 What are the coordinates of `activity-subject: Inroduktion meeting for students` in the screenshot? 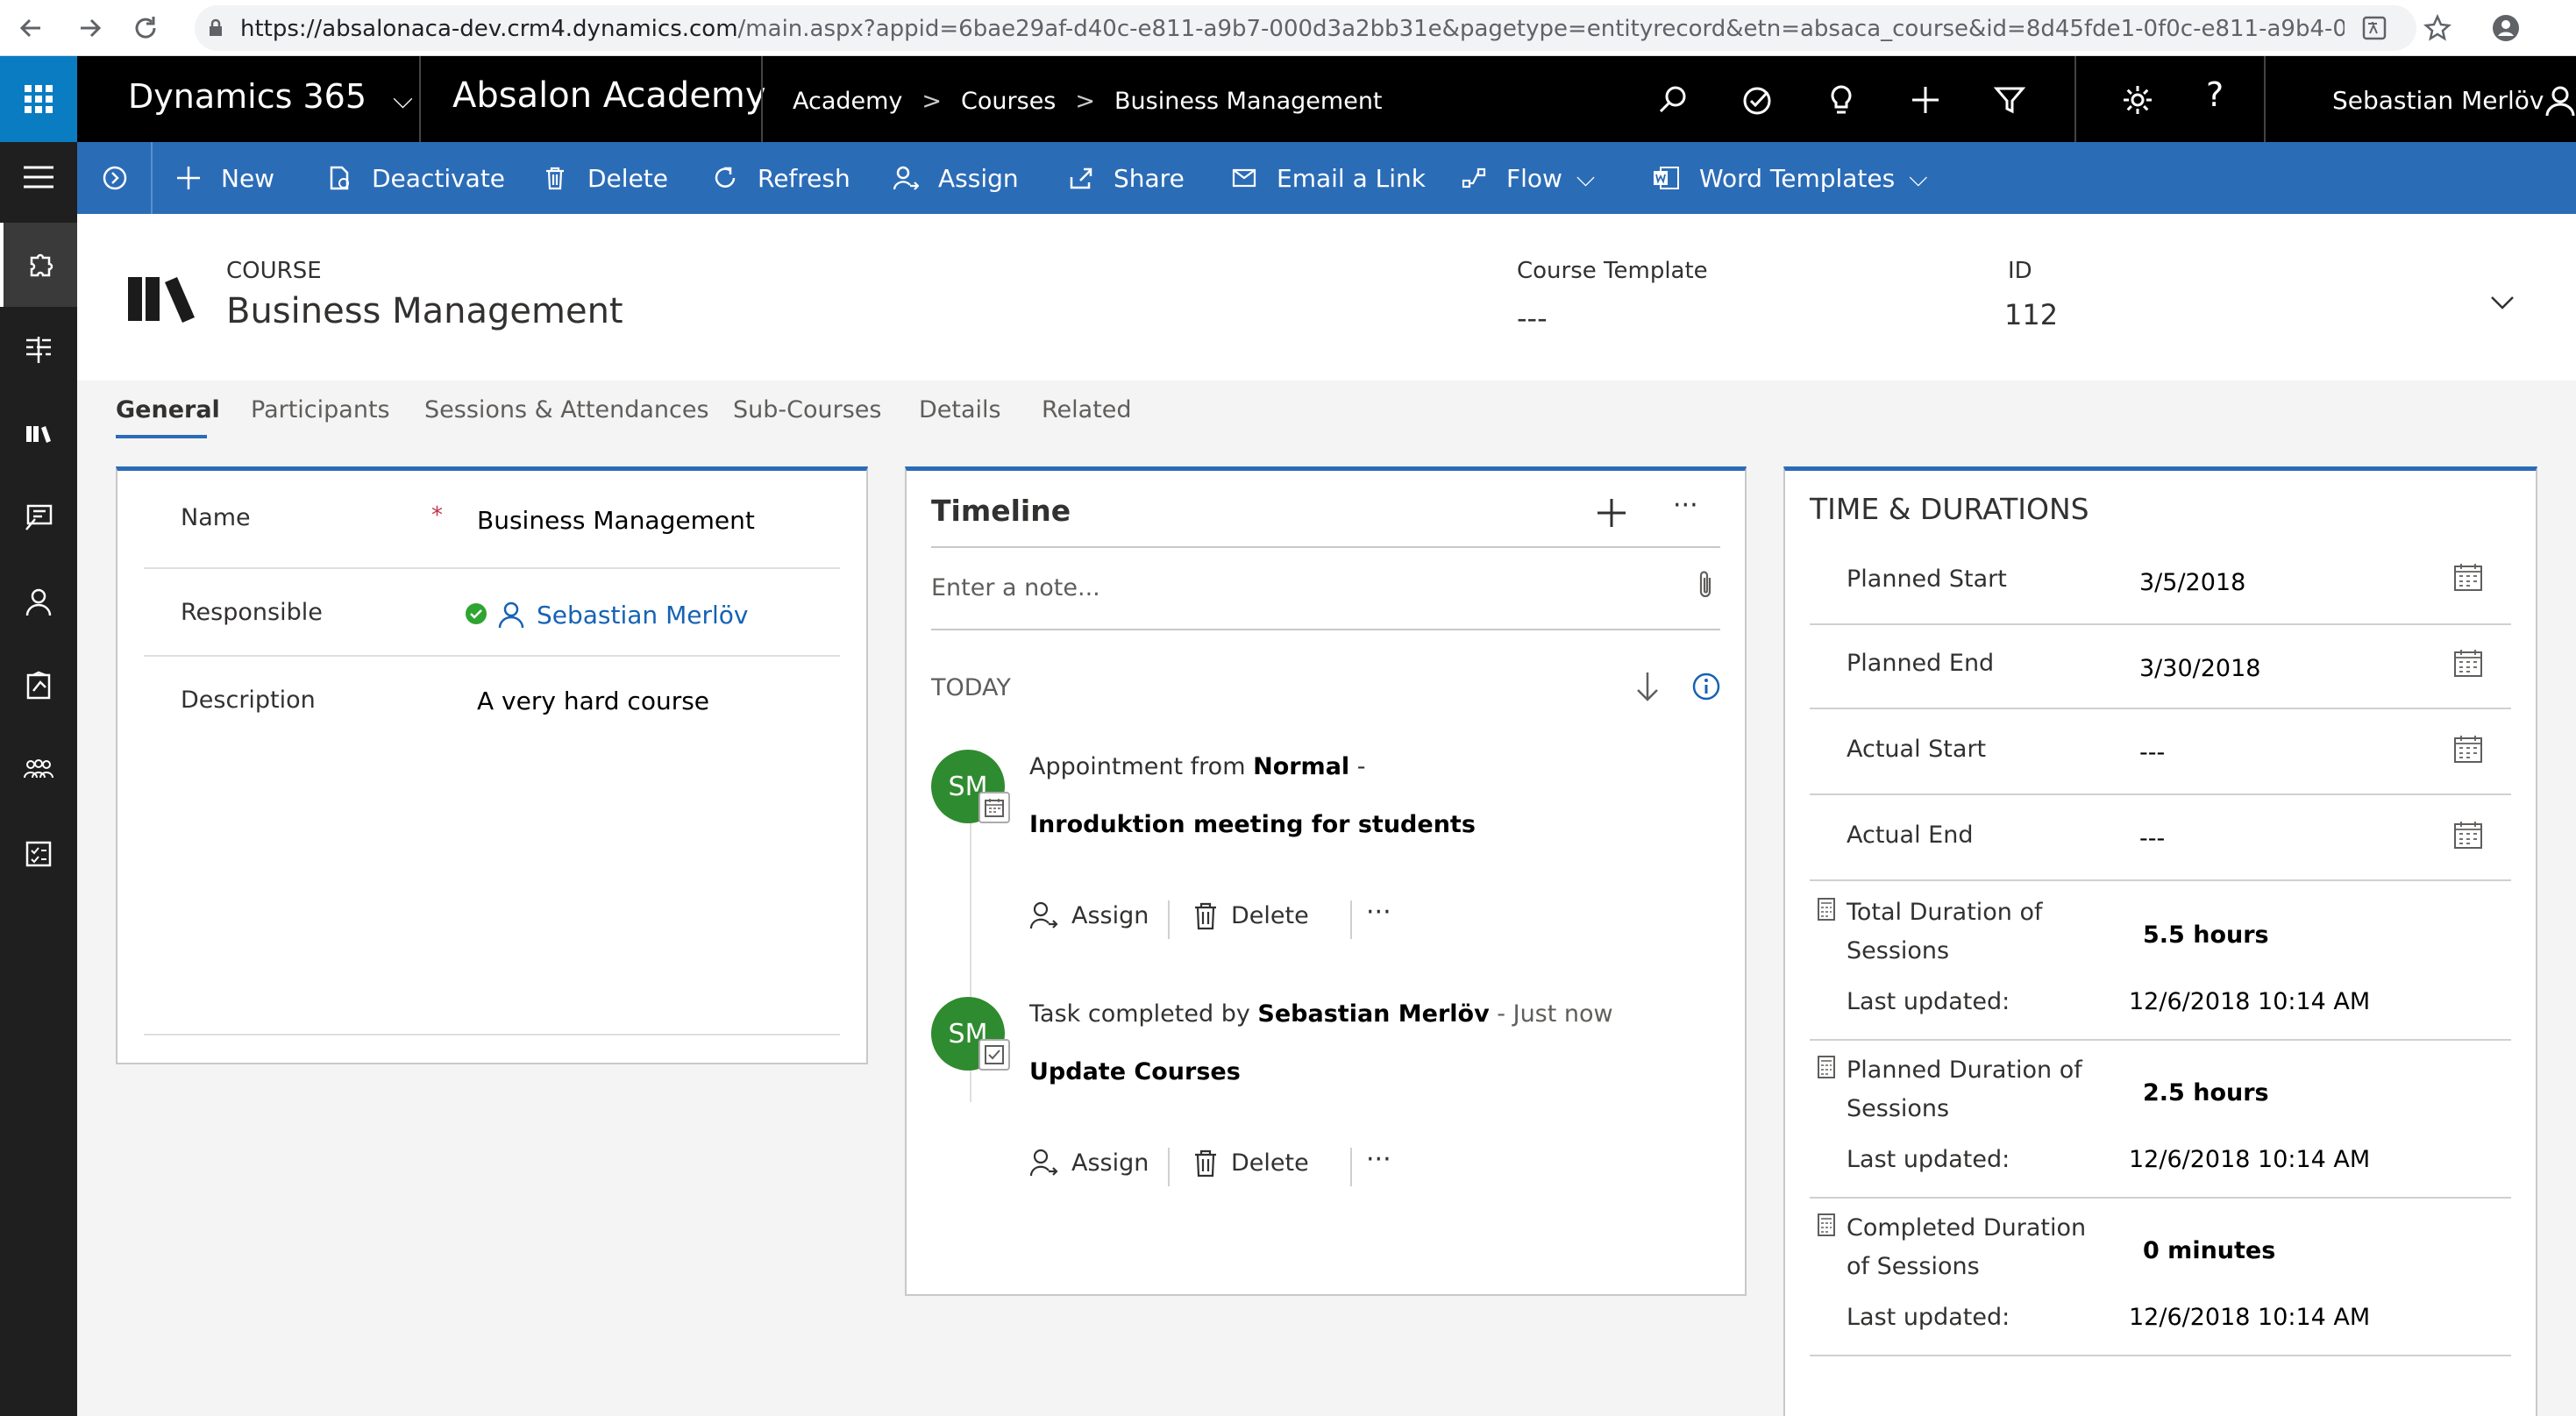 It's located at (1252, 824).